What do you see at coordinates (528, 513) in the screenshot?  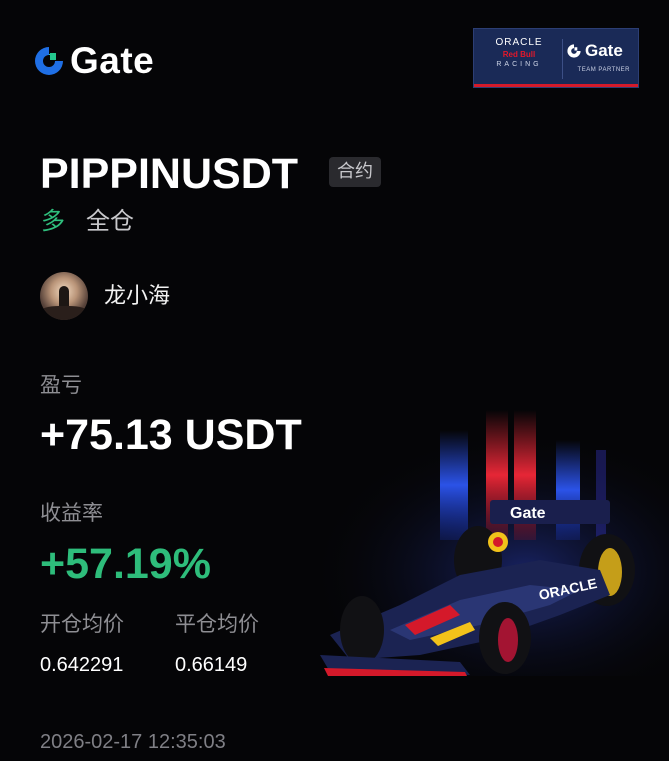 I see `rear-wing-text: Gate` at bounding box center [528, 513].